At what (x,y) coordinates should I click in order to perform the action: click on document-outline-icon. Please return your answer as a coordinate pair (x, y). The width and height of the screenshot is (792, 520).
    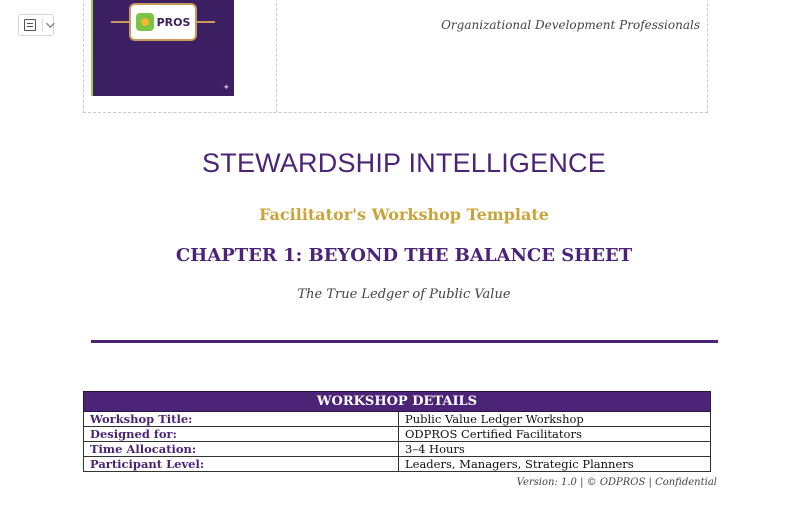
    Looking at the image, I should click on (30, 25).